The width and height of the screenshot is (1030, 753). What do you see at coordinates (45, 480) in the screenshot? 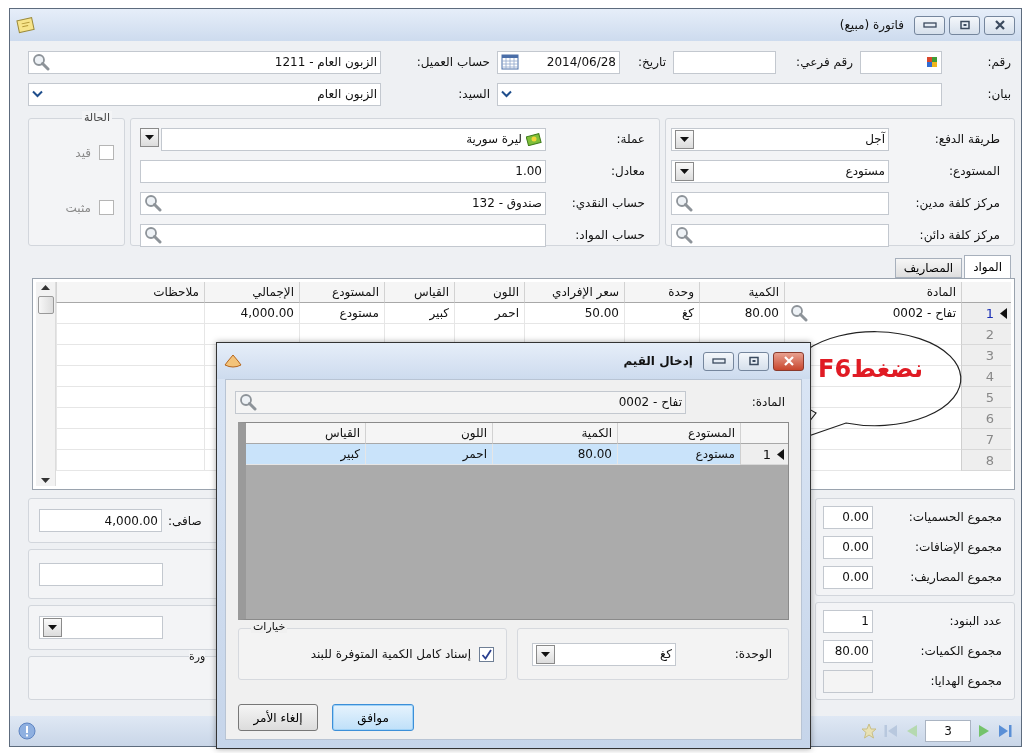
I see `scroll-down-icon` at bounding box center [45, 480].